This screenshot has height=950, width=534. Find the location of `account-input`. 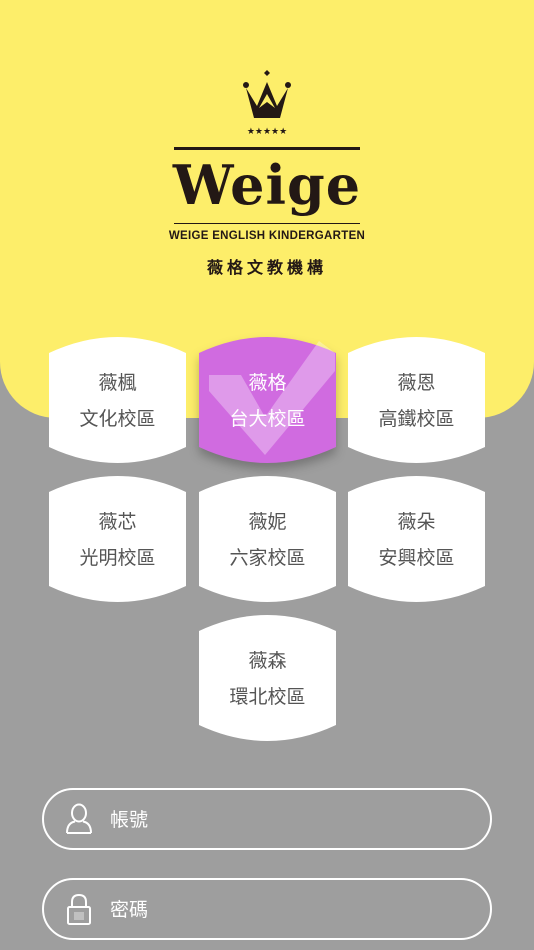

account-input is located at coordinates (290, 820).